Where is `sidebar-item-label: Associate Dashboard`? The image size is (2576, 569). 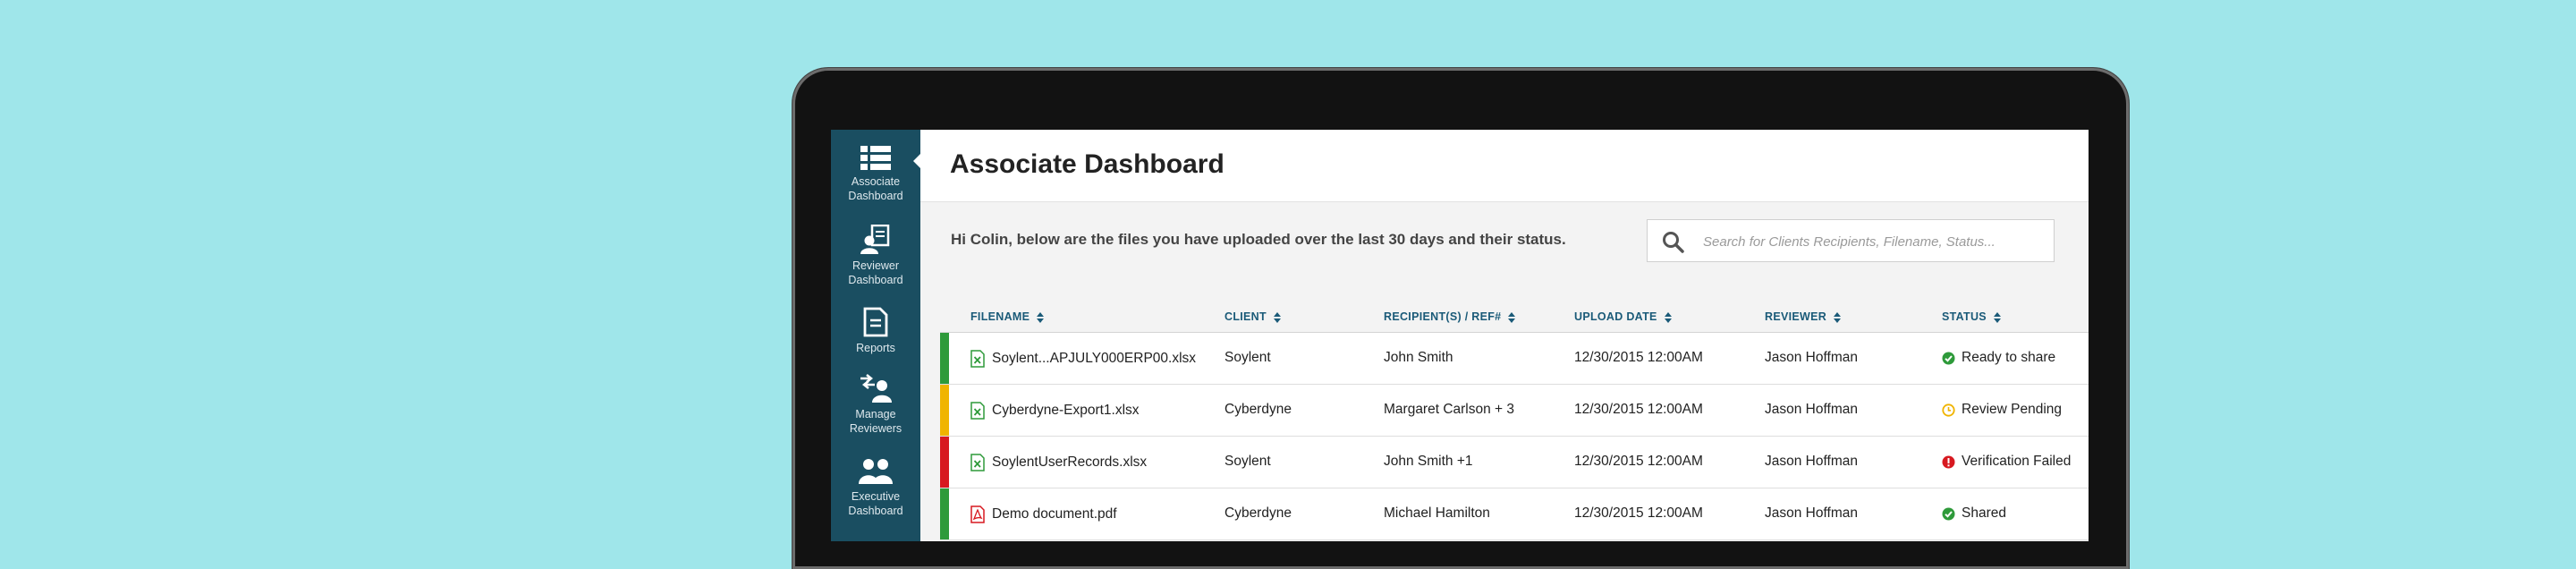
sidebar-item-label: Associate Dashboard is located at coordinates (875, 188).